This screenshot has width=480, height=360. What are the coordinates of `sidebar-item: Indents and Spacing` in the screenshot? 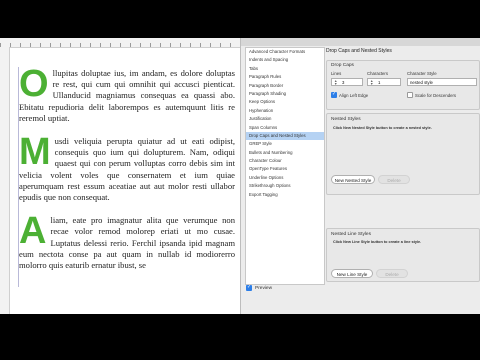 It's located at (285, 60).